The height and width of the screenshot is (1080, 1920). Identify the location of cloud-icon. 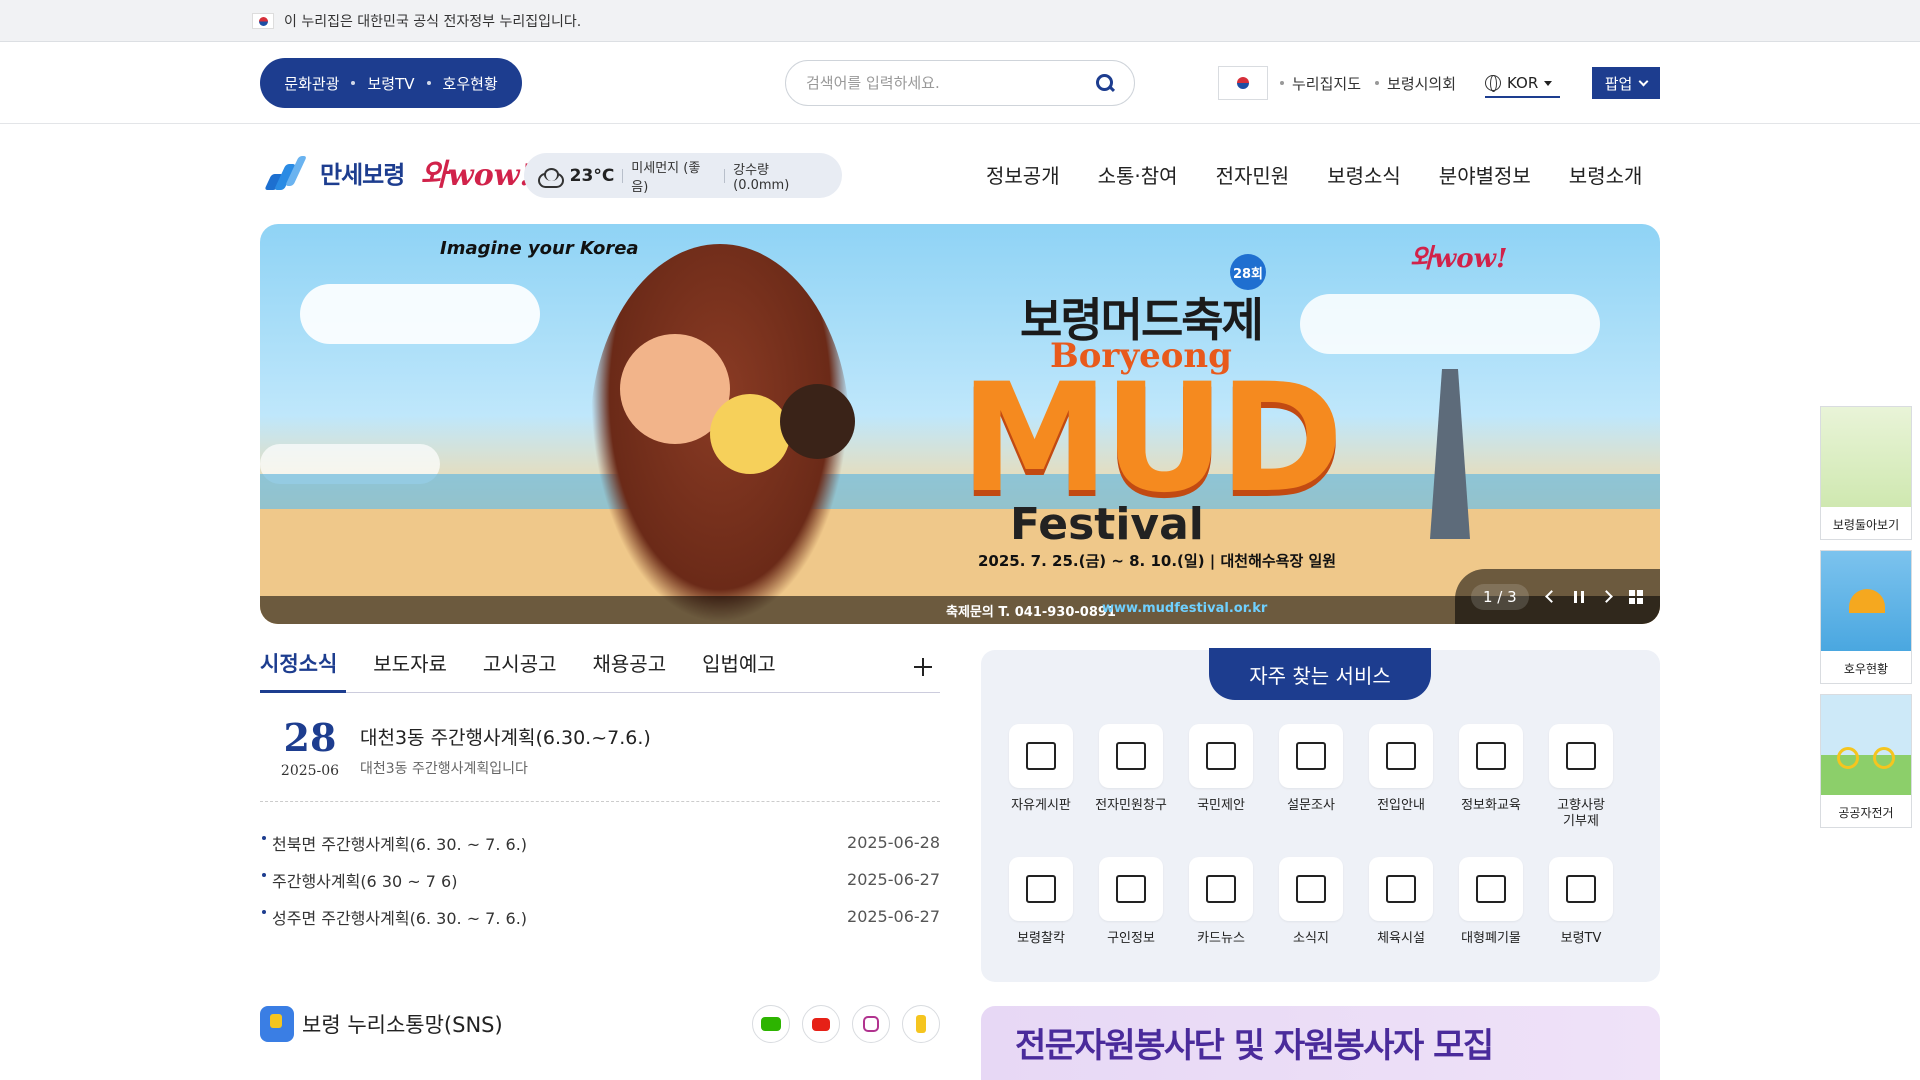
(551, 177).